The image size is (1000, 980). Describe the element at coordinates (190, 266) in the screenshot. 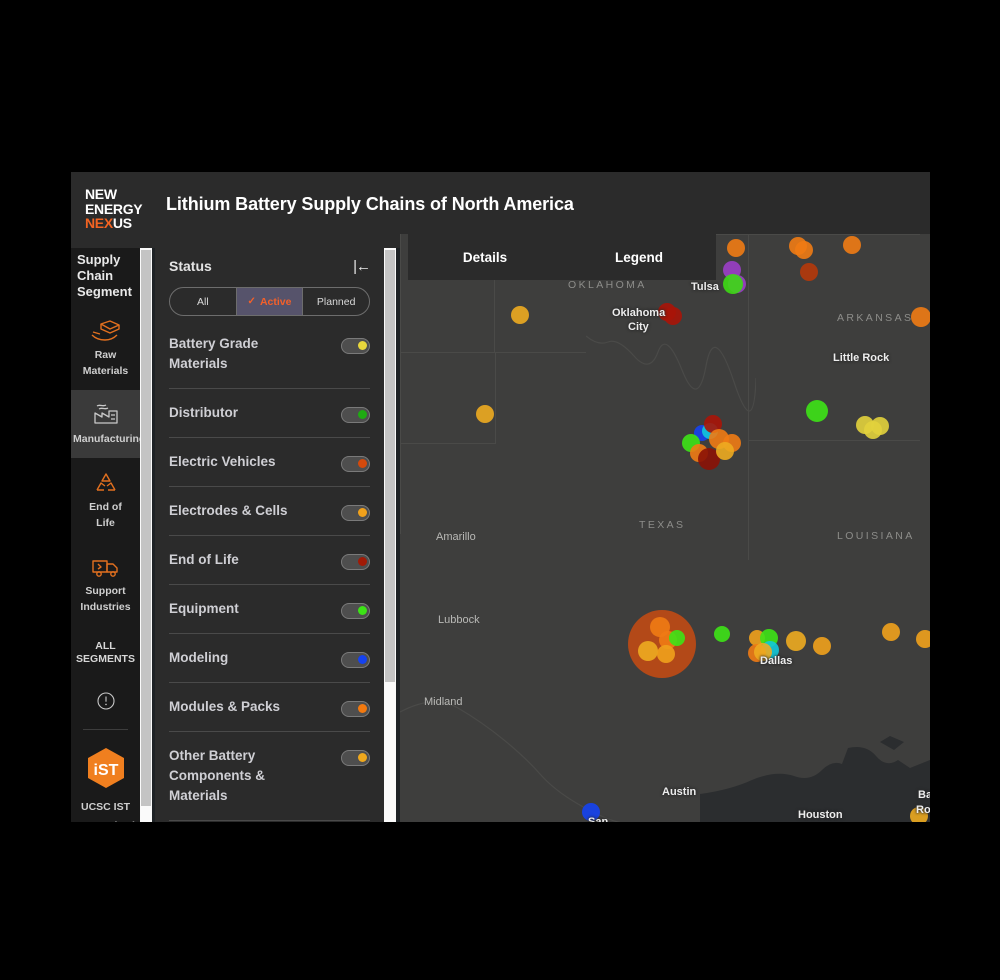

I see `status-label: Status` at that location.